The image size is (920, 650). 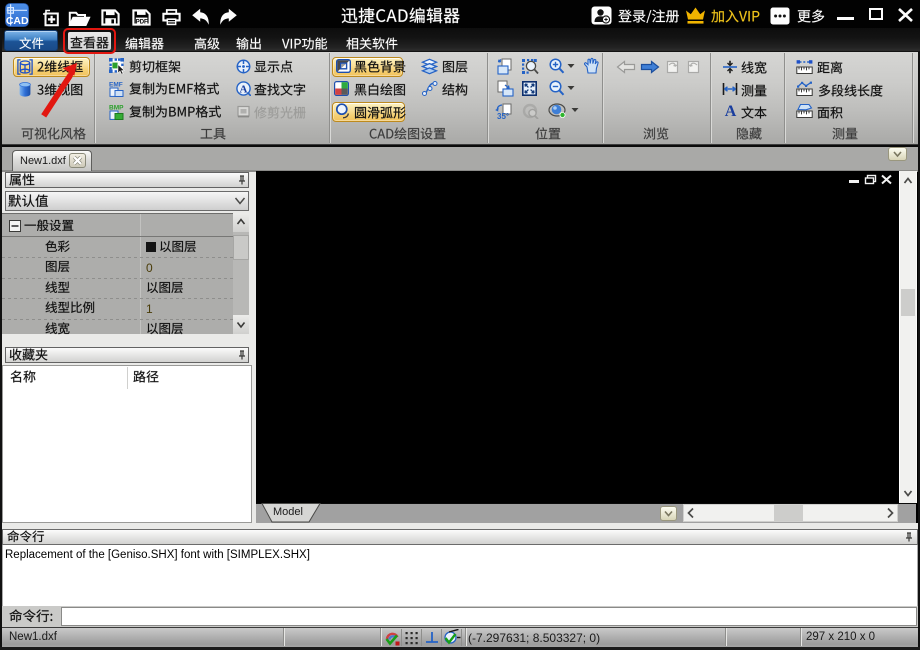 I want to click on svg-text: 35°, so click(x=503, y=116).